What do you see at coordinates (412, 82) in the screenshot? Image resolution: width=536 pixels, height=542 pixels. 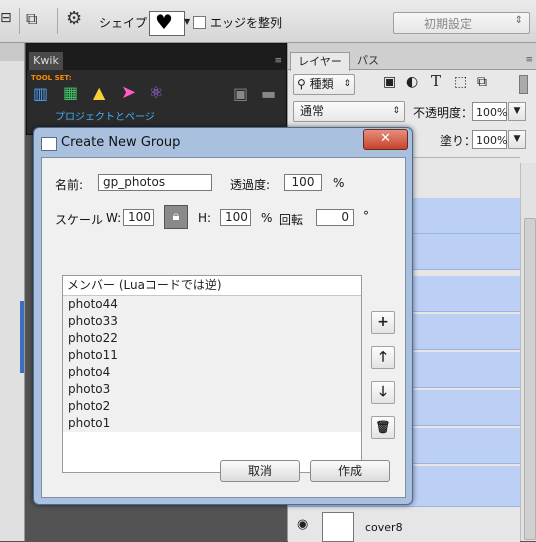 I see `adjustment-filter-icon: ◐` at bounding box center [412, 82].